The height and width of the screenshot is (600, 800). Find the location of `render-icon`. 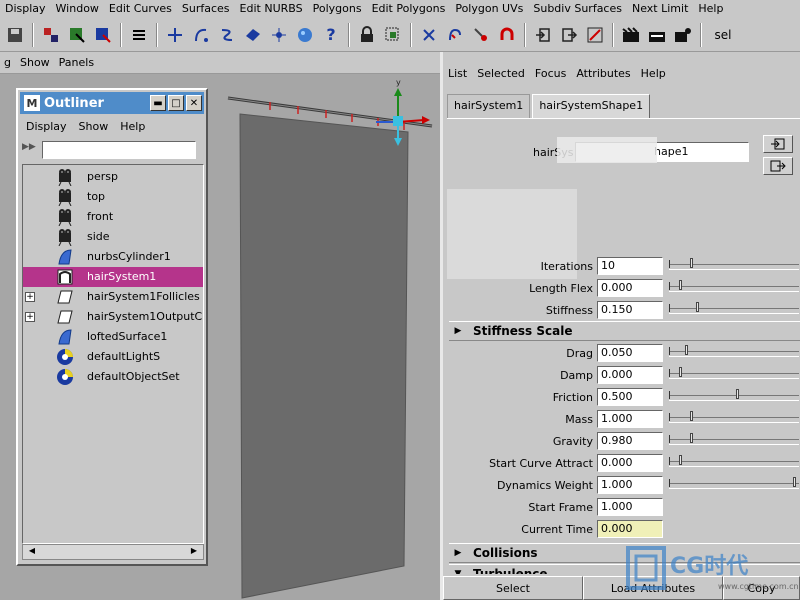

render-icon is located at coordinates (595, 35).